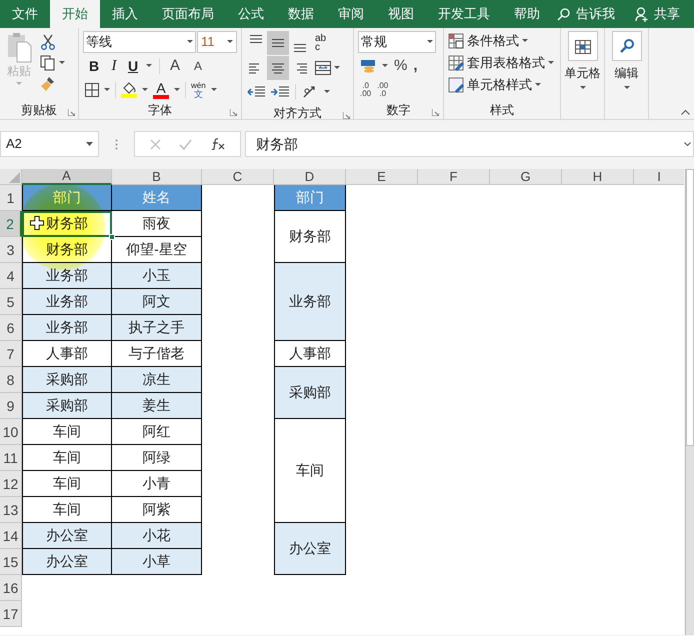 Image resolution: width=694 pixels, height=636 pixels. What do you see at coordinates (11, 588) in the screenshot?
I see `row-header: 16` at bounding box center [11, 588].